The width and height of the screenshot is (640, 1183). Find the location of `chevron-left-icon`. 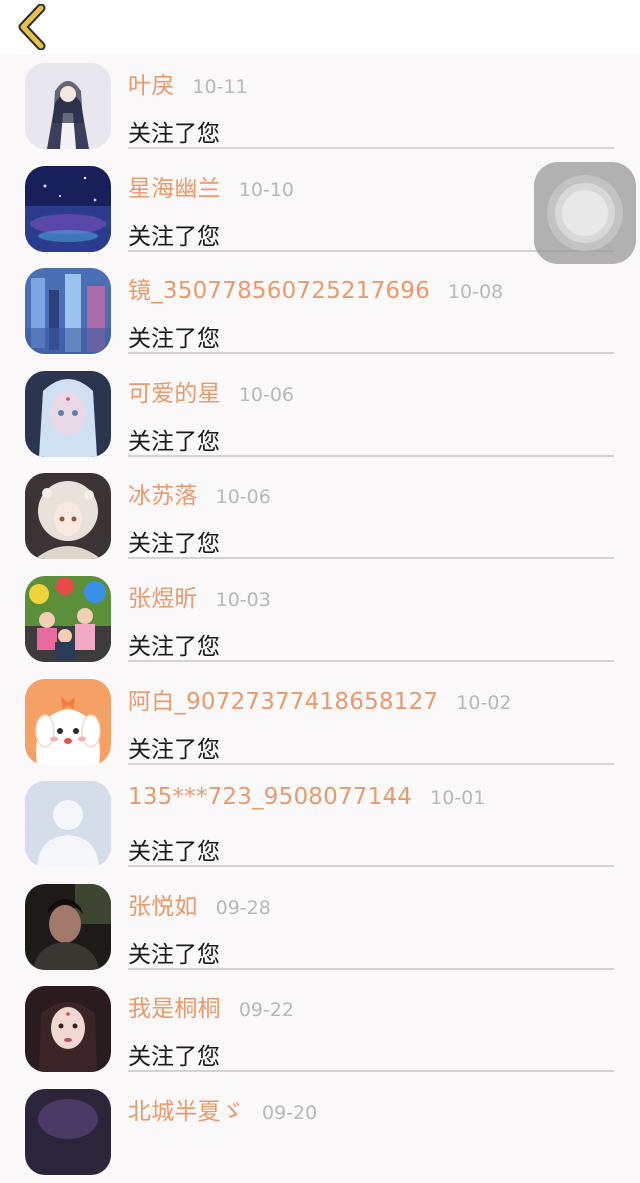

chevron-left-icon is located at coordinates (32, 27).